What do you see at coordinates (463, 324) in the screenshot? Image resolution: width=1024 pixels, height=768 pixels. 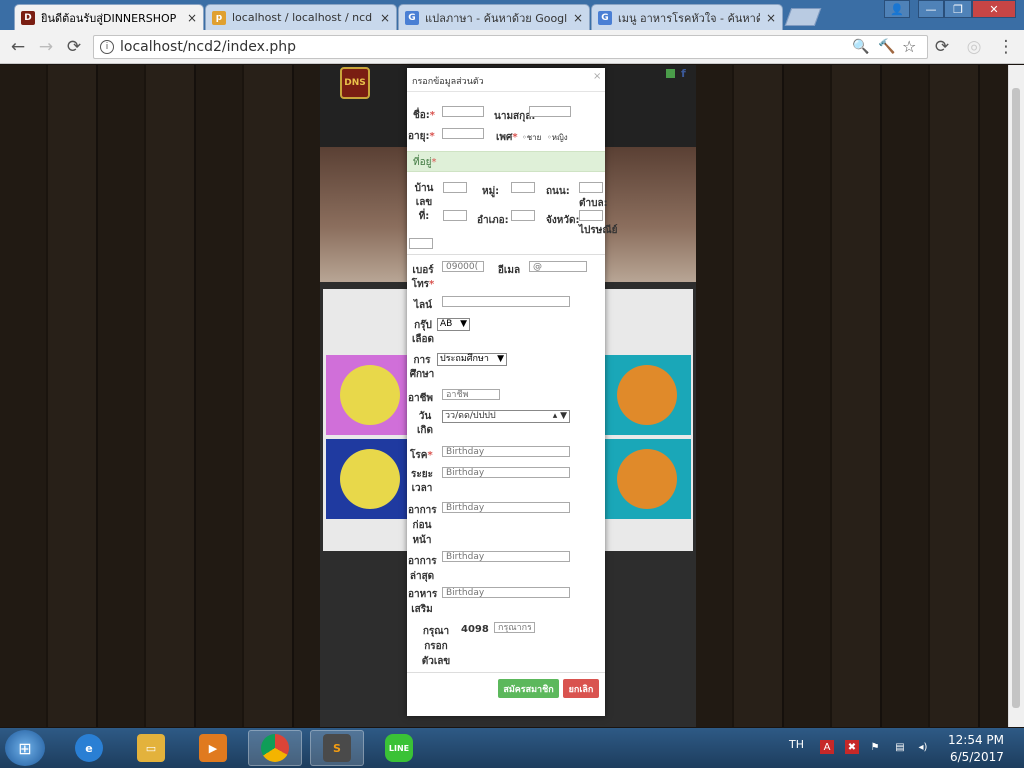 I see `chevron-down-icon: ▼` at bounding box center [463, 324].